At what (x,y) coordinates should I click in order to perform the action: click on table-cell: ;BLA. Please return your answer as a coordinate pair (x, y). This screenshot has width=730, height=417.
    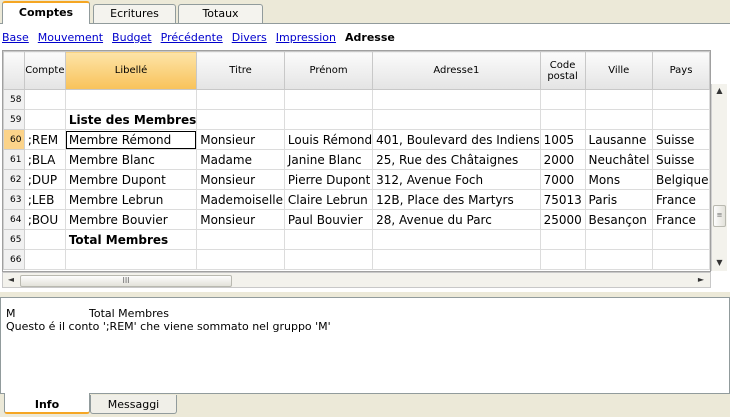
    Looking at the image, I should click on (44, 159).